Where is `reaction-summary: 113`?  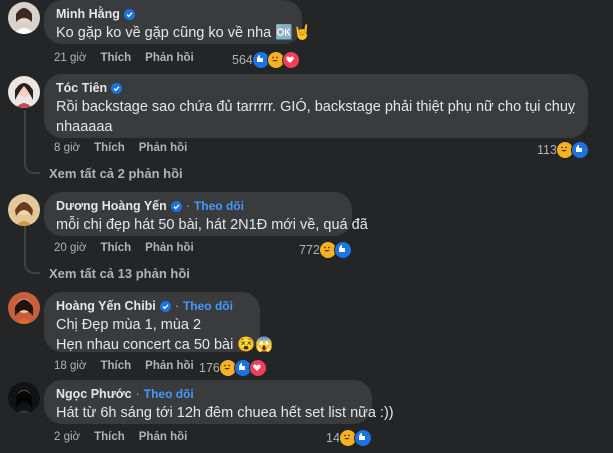 reaction-summary: 113 is located at coordinates (563, 150).